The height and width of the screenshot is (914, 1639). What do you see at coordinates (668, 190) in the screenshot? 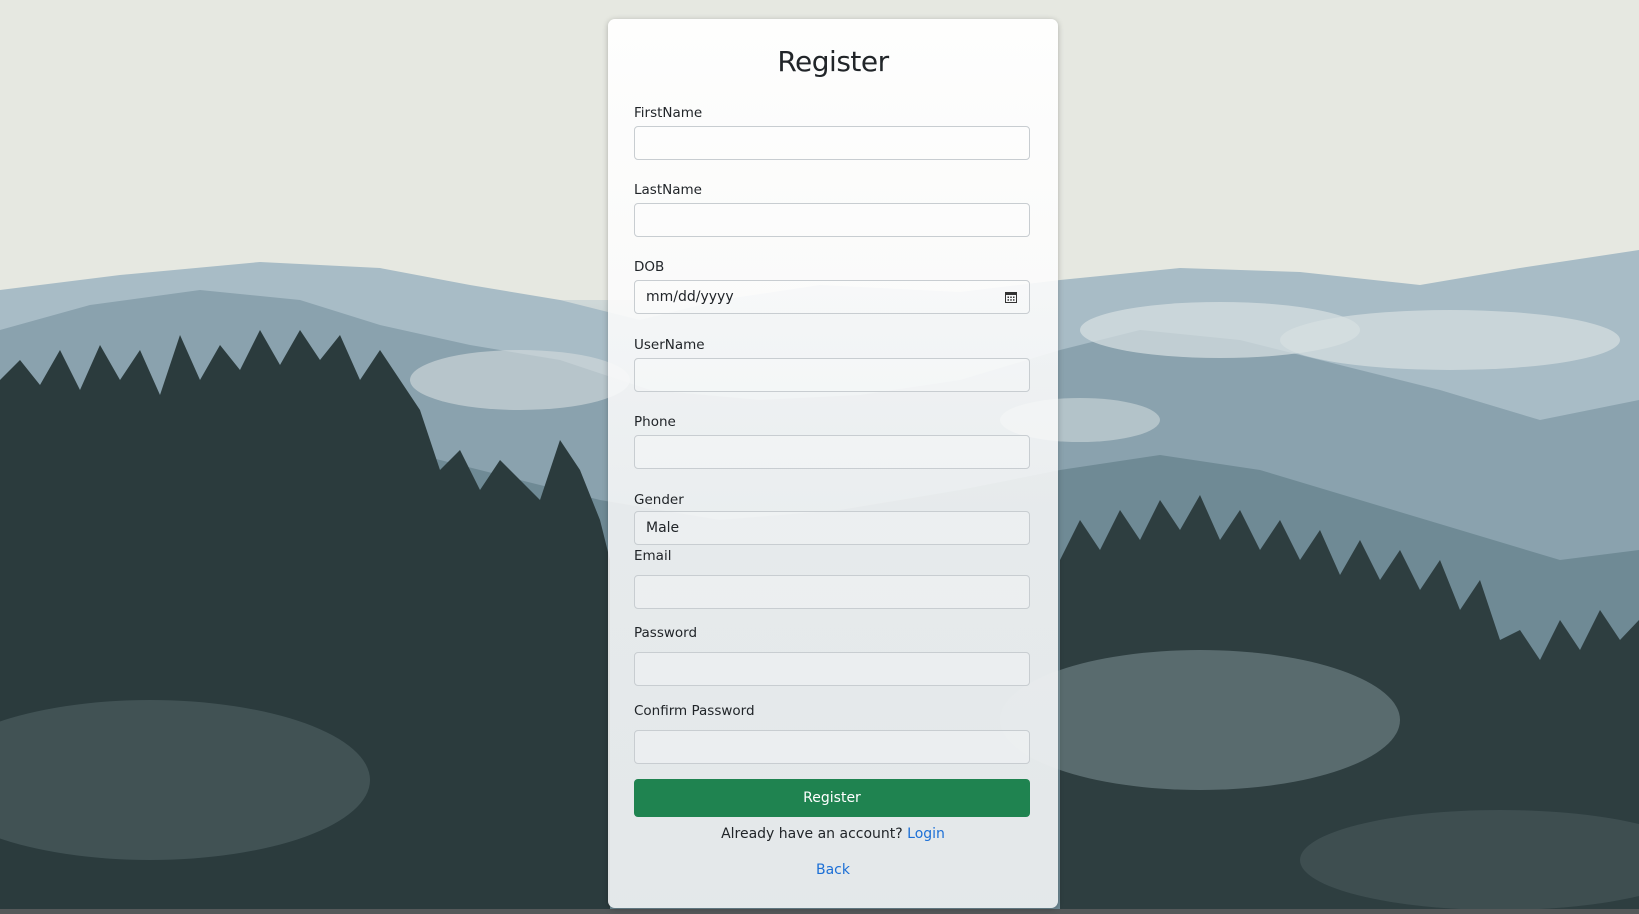
I see `lastname-label: LastName` at bounding box center [668, 190].